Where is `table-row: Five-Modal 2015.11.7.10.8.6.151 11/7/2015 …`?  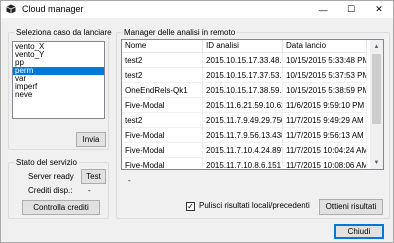
table-row: Five-Modal 2015.11.7.10.8.6.151 11/7/2015 … is located at coordinates (244, 163).